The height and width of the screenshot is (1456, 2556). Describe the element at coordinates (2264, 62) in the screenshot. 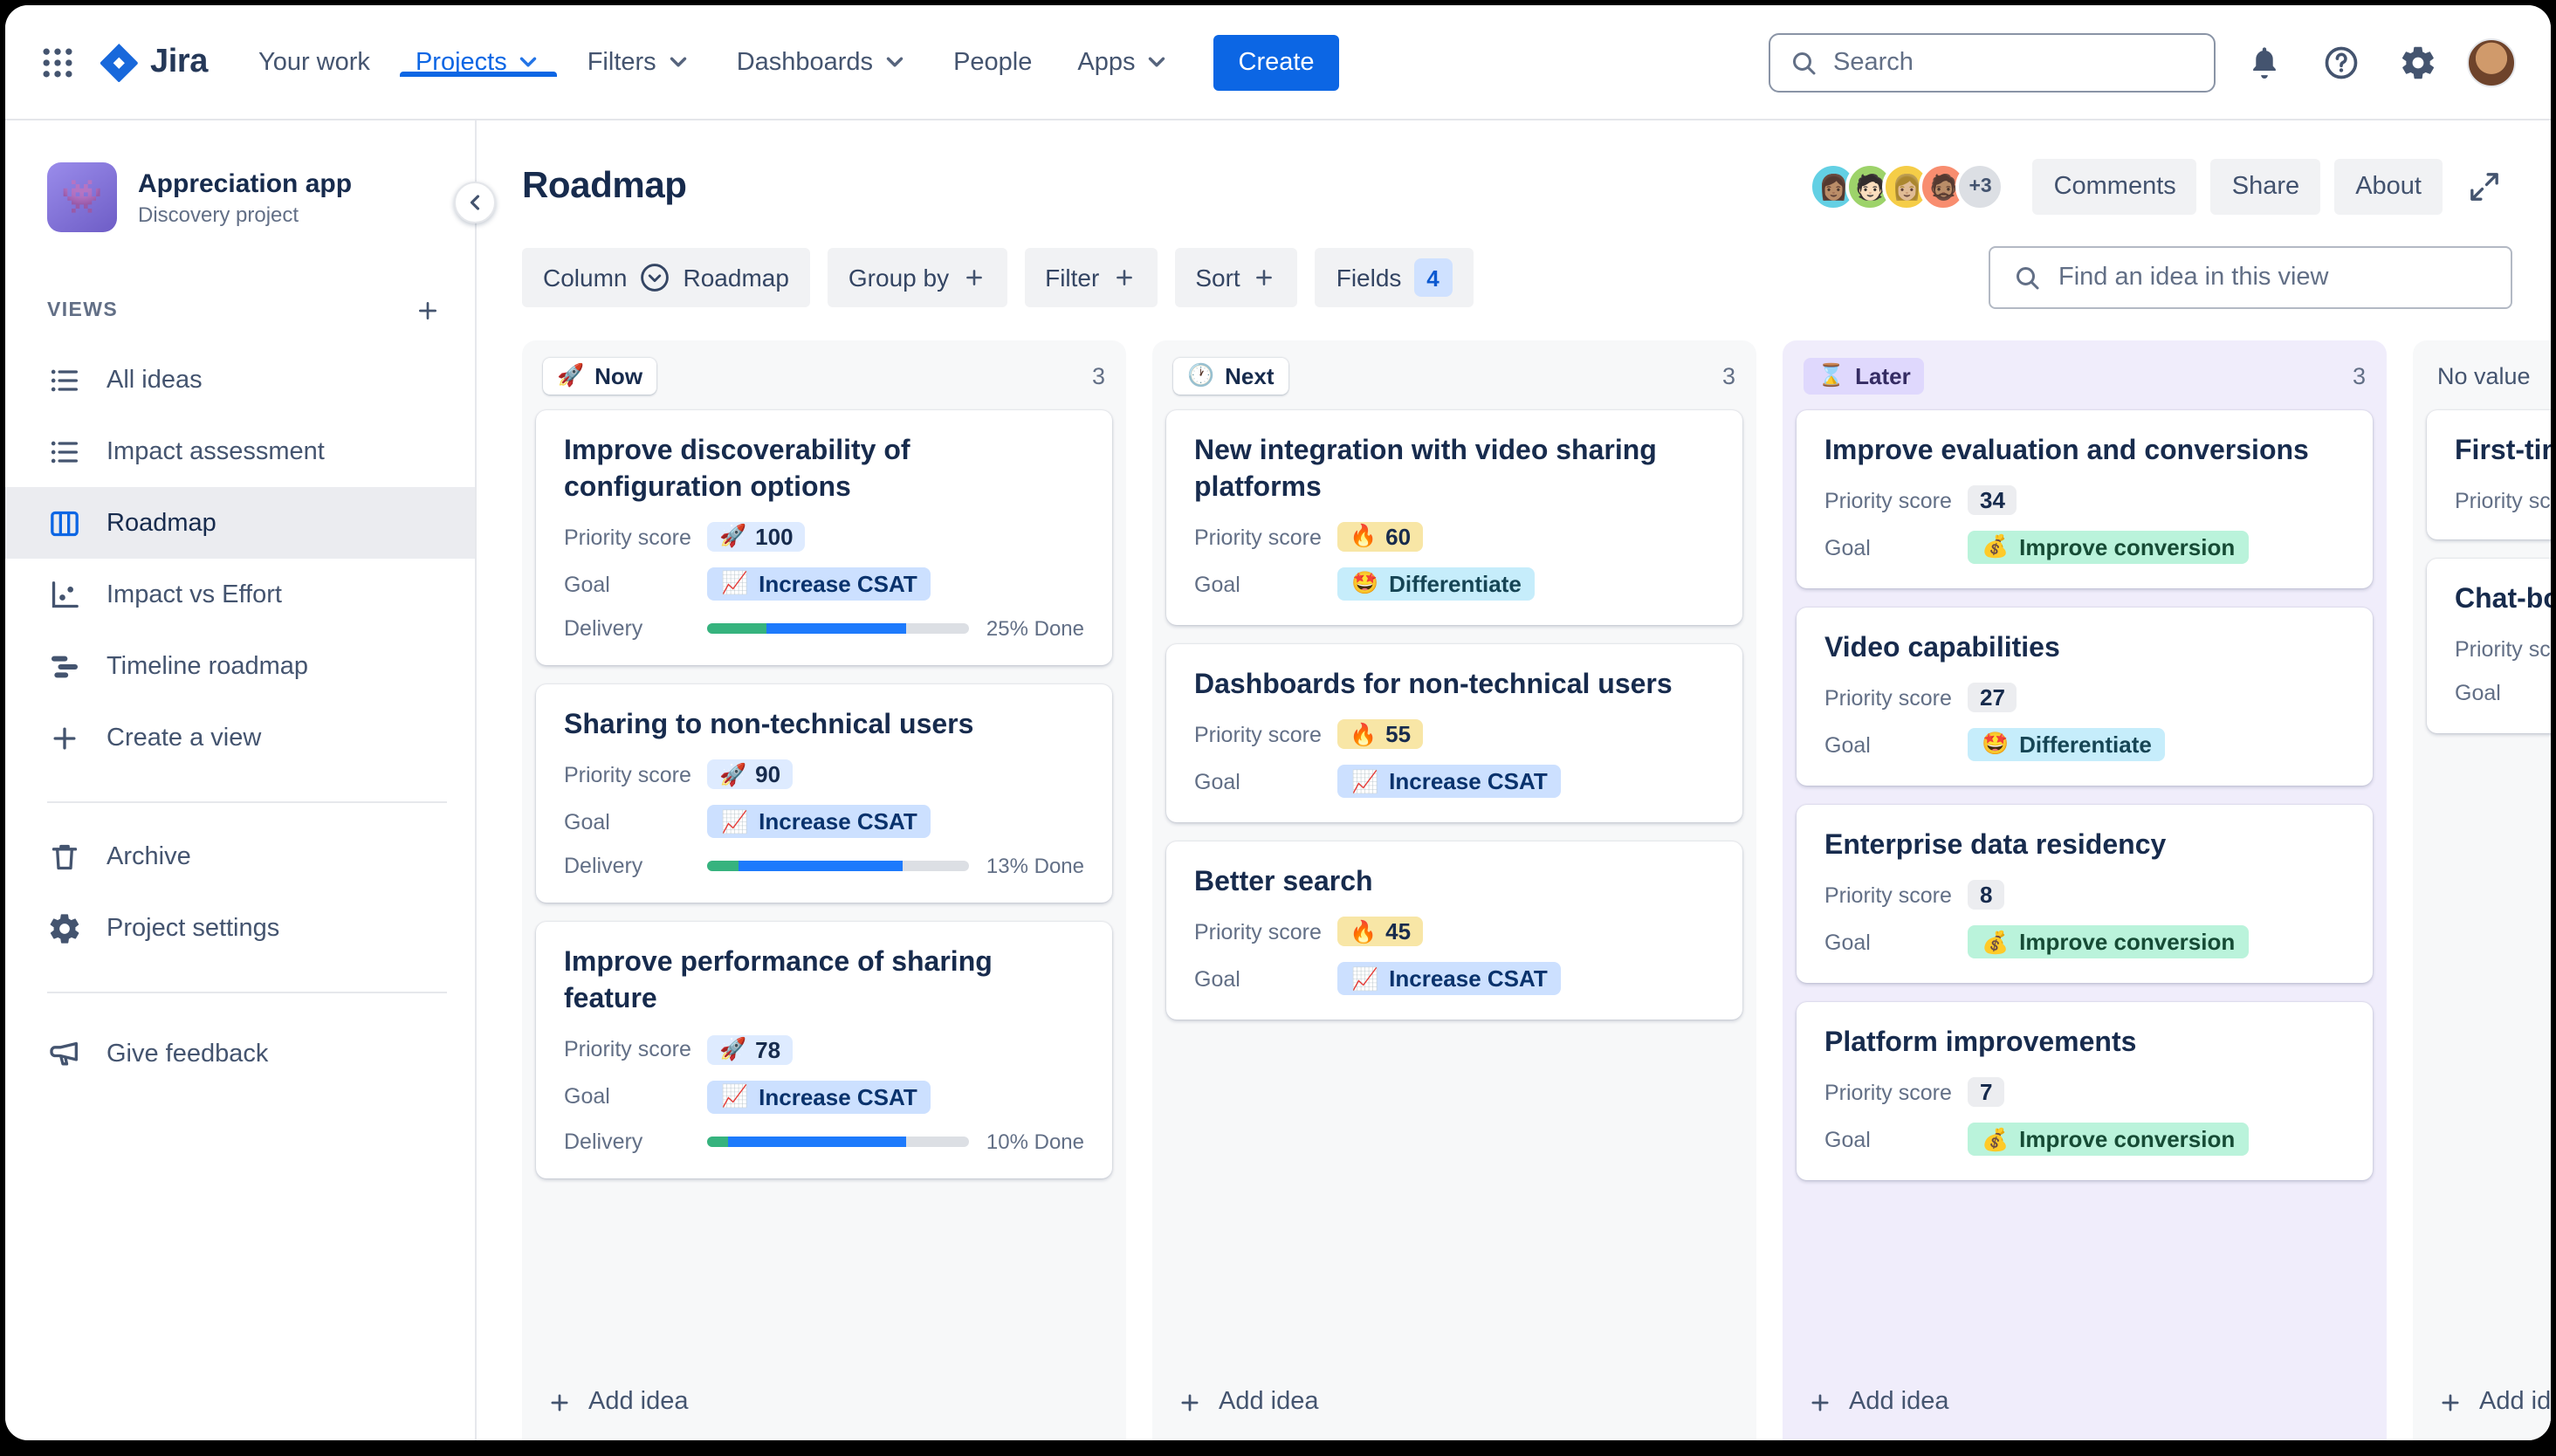

I see `notifications-button` at that location.